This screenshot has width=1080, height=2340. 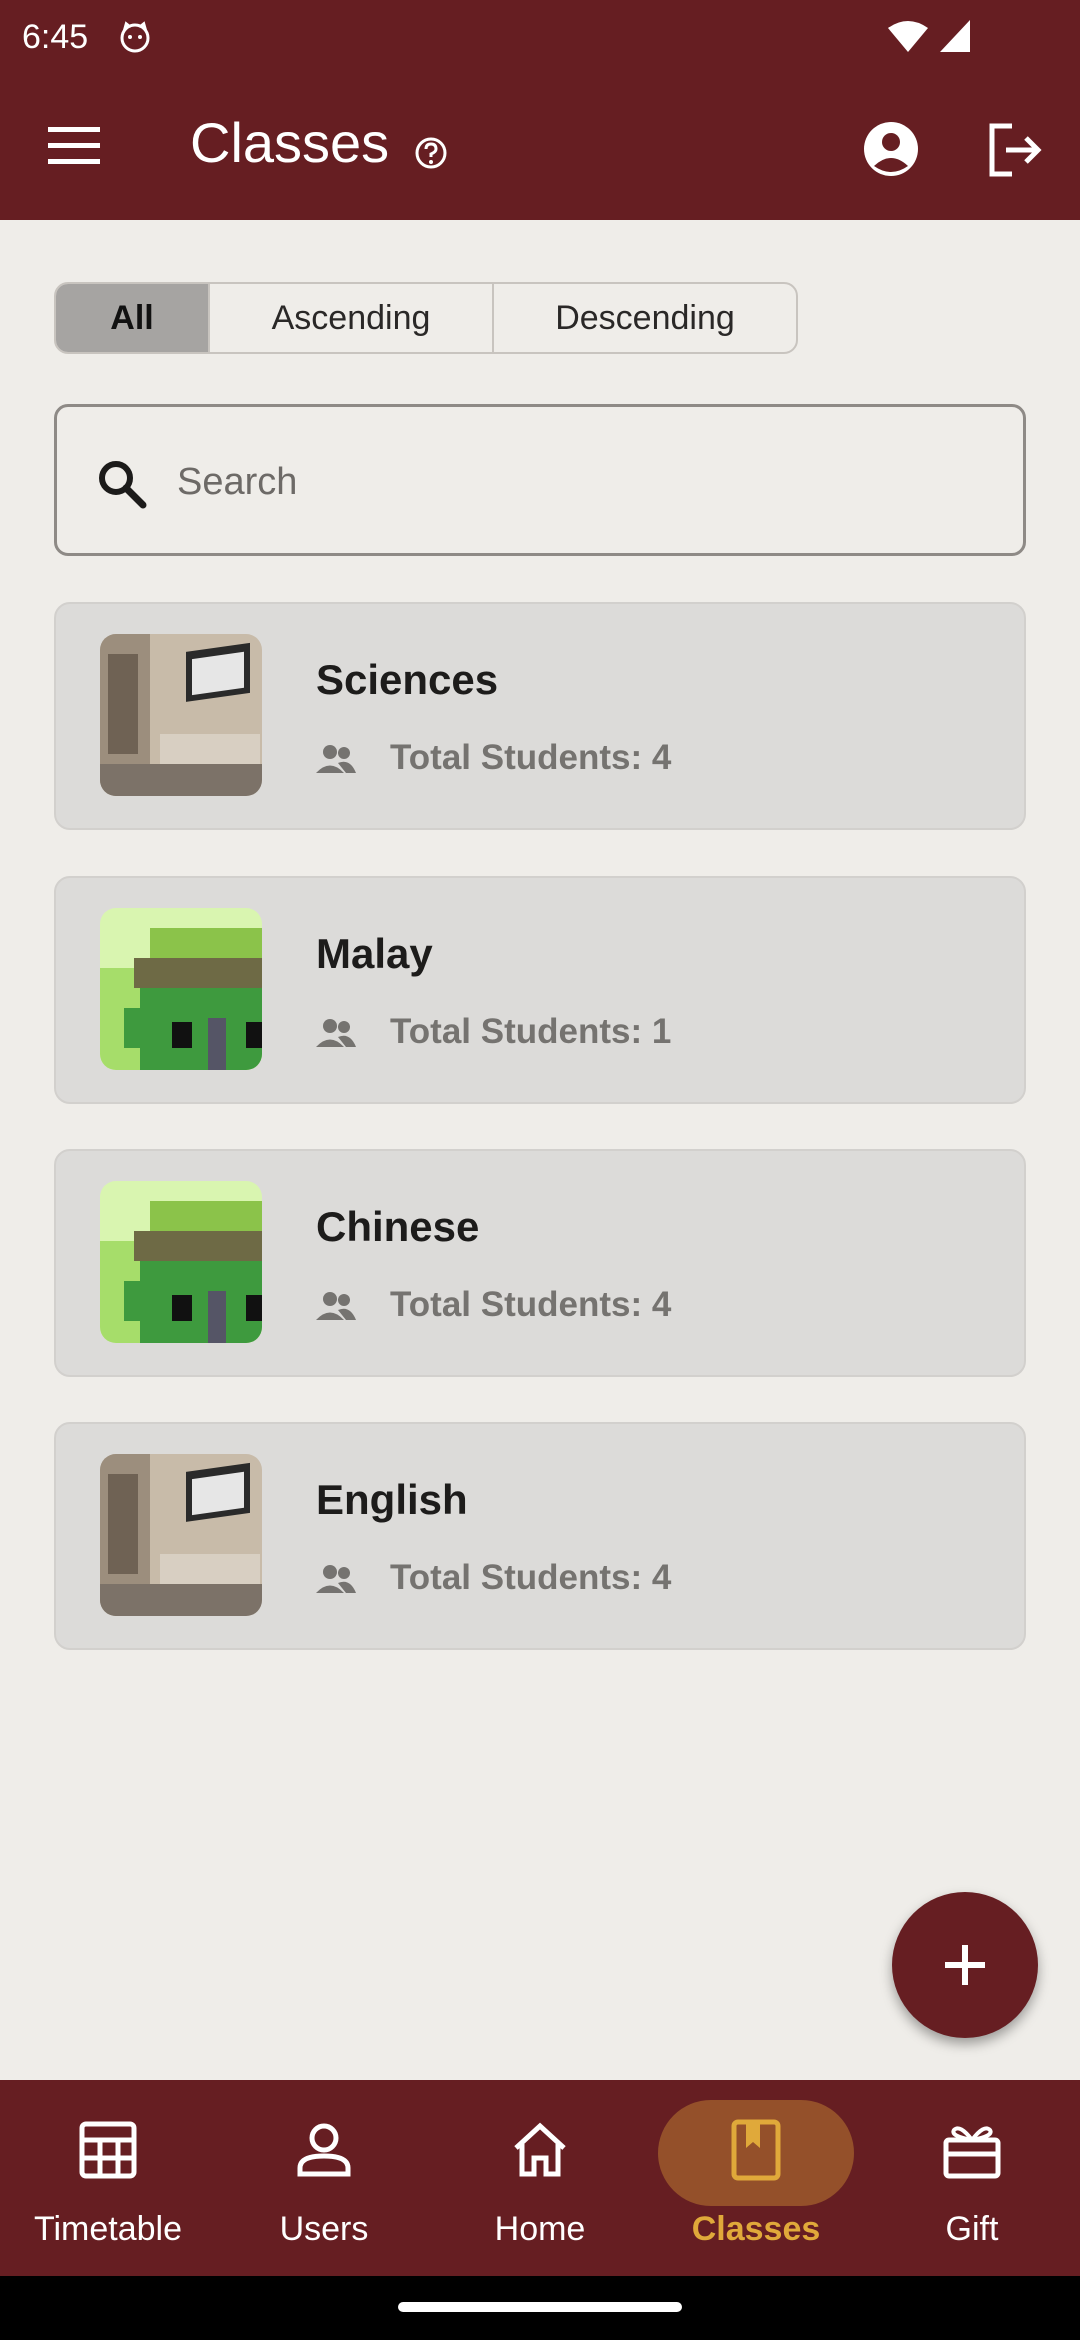 What do you see at coordinates (540, 37) in the screenshot?
I see `status-bar: 6:45` at bounding box center [540, 37].